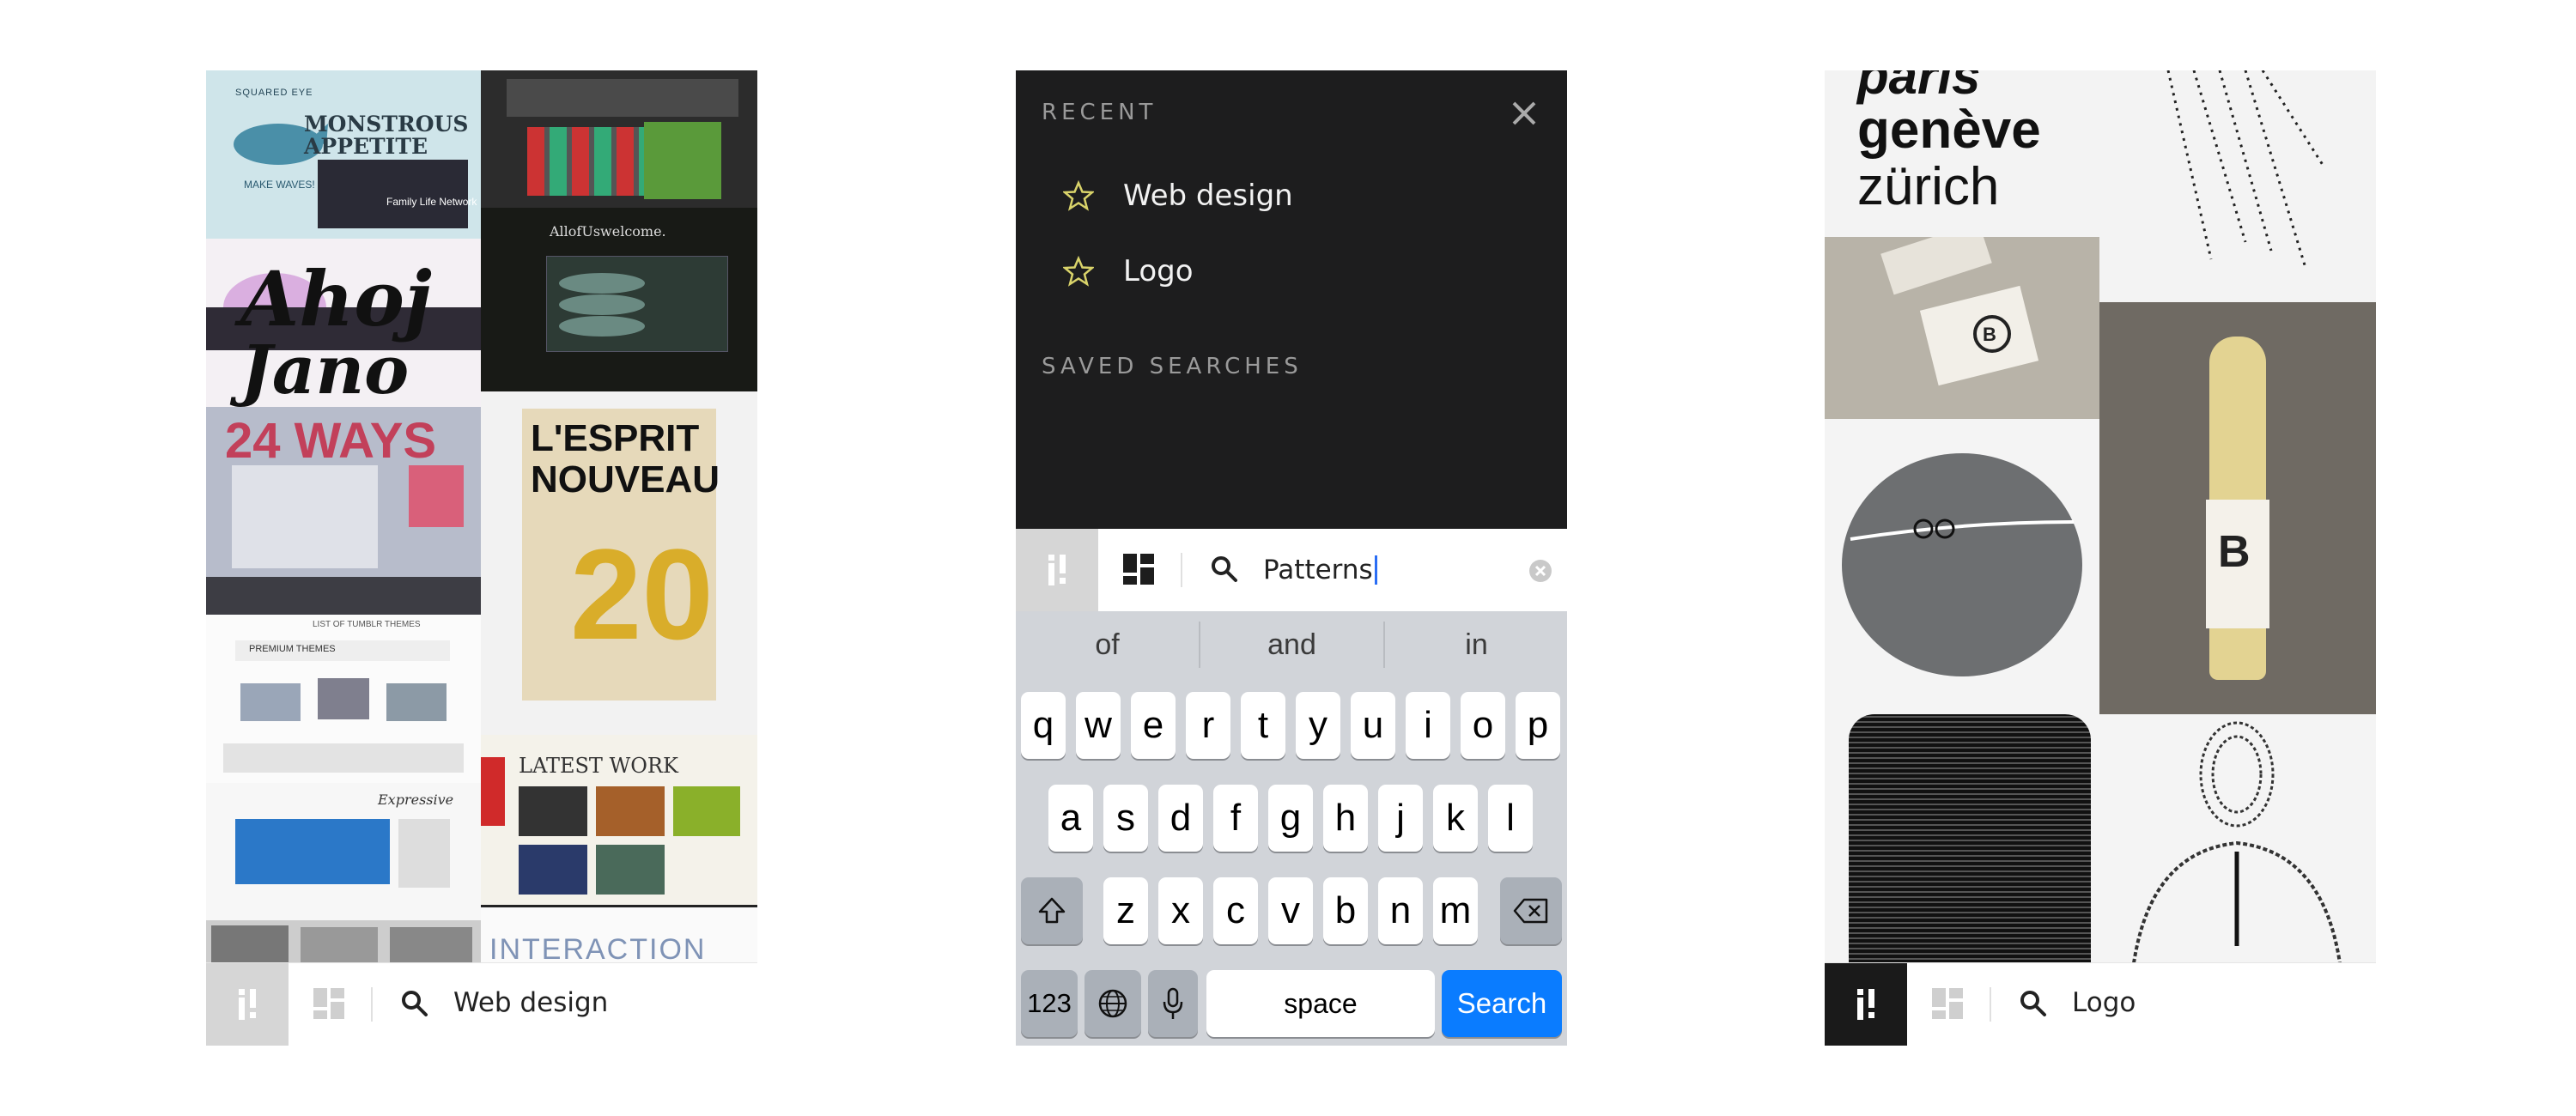 The width and height of the screenshot is (2576, 1116). Describe the element at coordinates (312, 851) in the screenshot. I see `blue-banner` at that location.